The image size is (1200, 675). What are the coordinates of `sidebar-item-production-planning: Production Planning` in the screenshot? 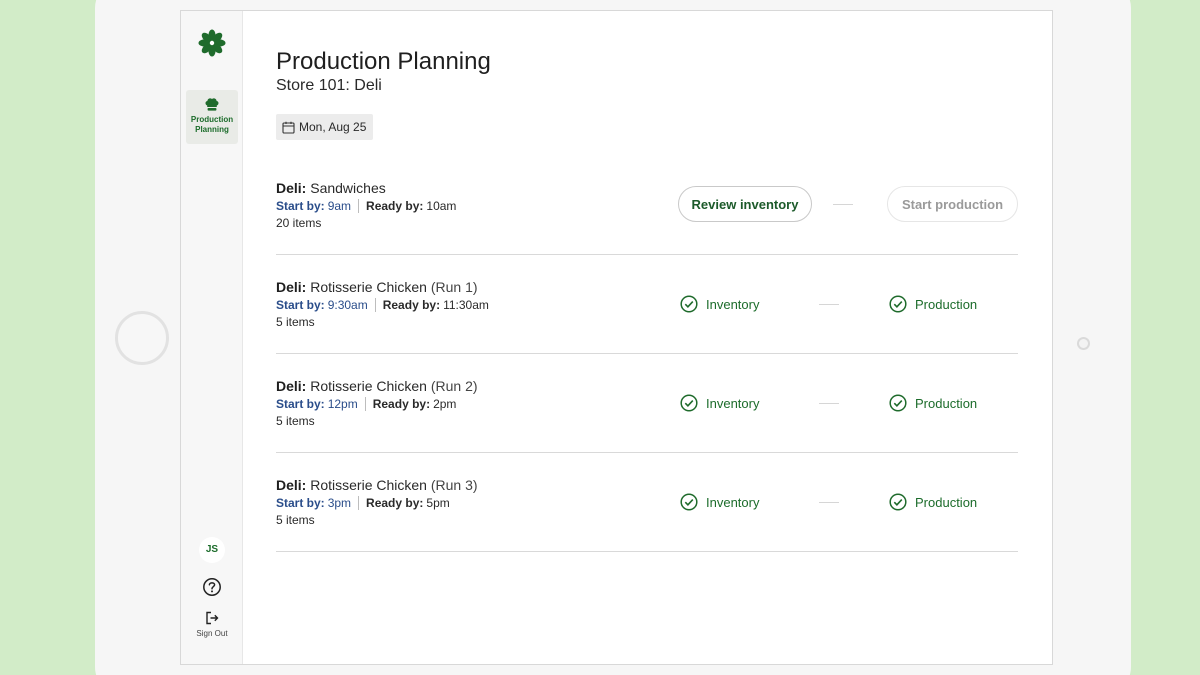 It's located at (212, 117).